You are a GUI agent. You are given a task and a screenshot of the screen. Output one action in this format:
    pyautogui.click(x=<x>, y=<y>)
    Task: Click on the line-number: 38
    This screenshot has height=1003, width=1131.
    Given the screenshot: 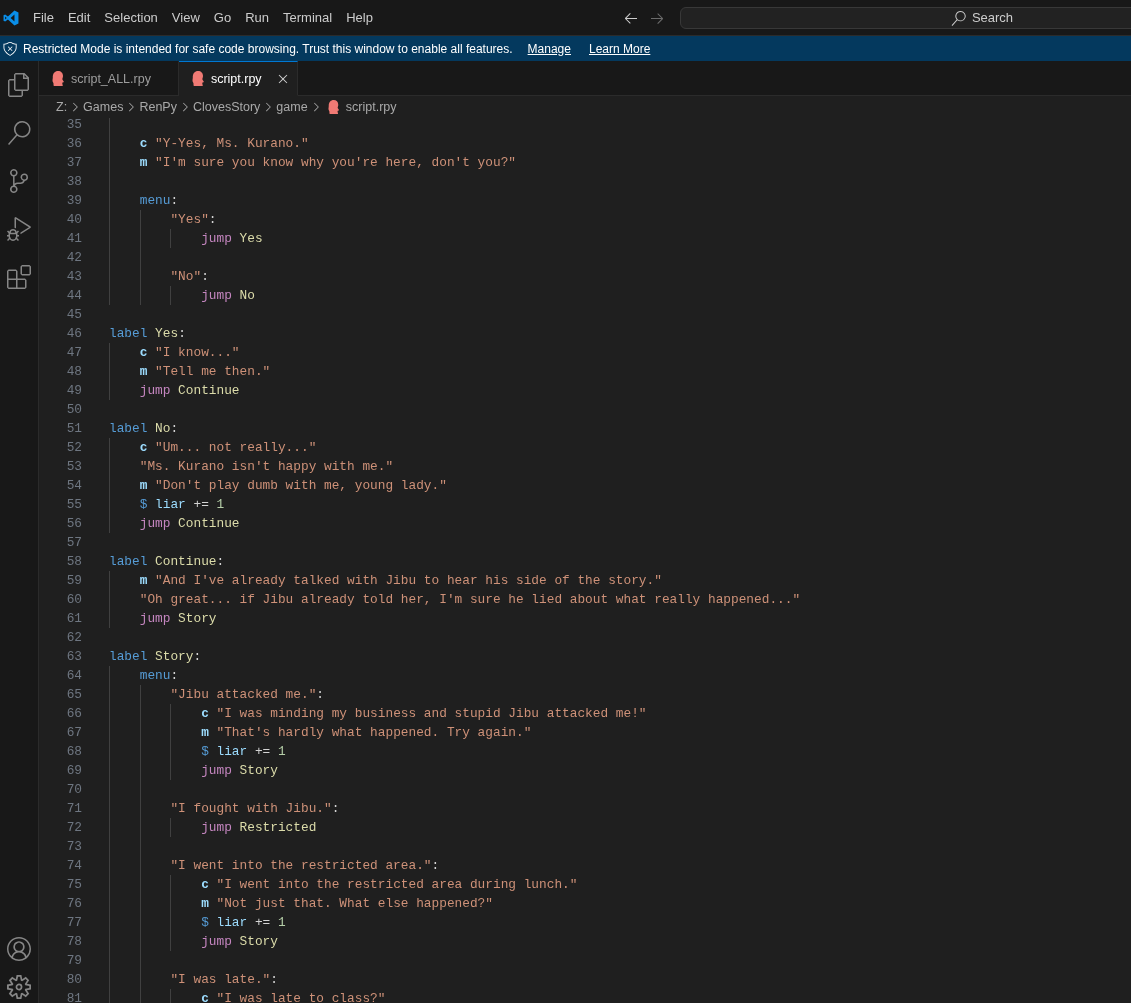 What is the action you would take?
    pyautogui.click(x=73, y=182)
    